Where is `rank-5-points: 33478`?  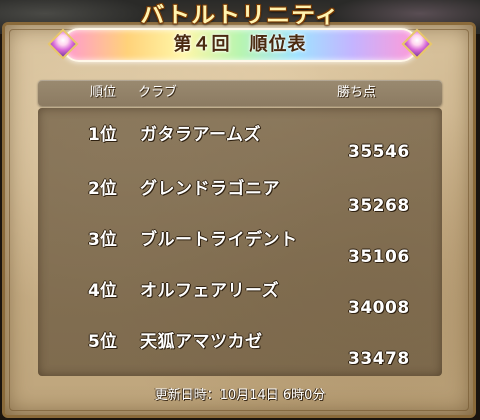 rank-5-points: 33478 is located at coordinates (379, 359).